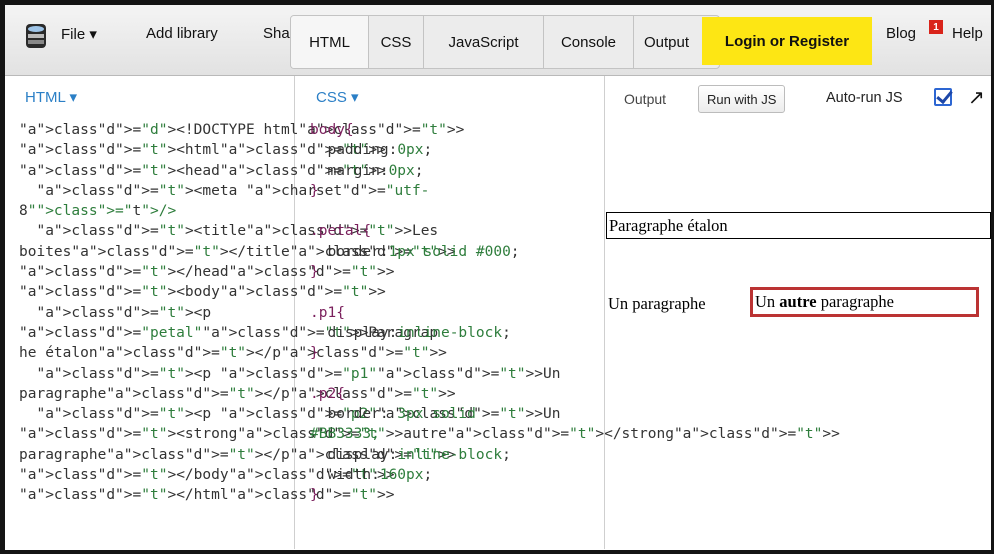 Image resolution: width=994 pixels, height=554 pixels. I want to click on run-with-js-button: Run with JS, so click(742, 99).